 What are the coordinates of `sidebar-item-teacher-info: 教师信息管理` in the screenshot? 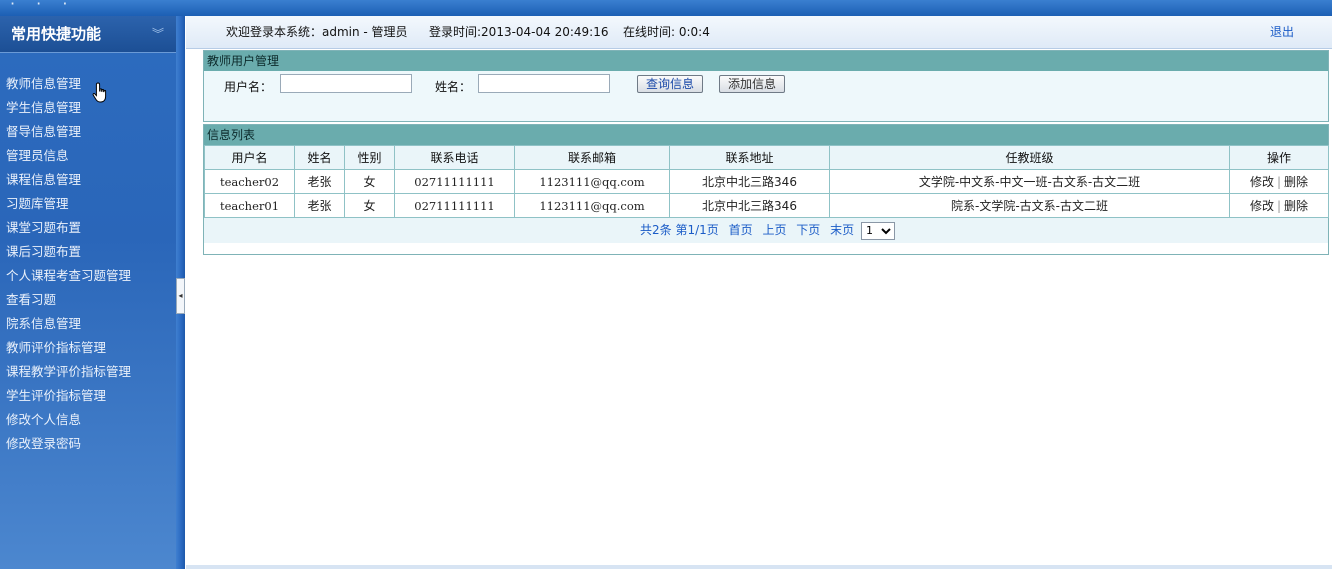 It's located at (65, 84).